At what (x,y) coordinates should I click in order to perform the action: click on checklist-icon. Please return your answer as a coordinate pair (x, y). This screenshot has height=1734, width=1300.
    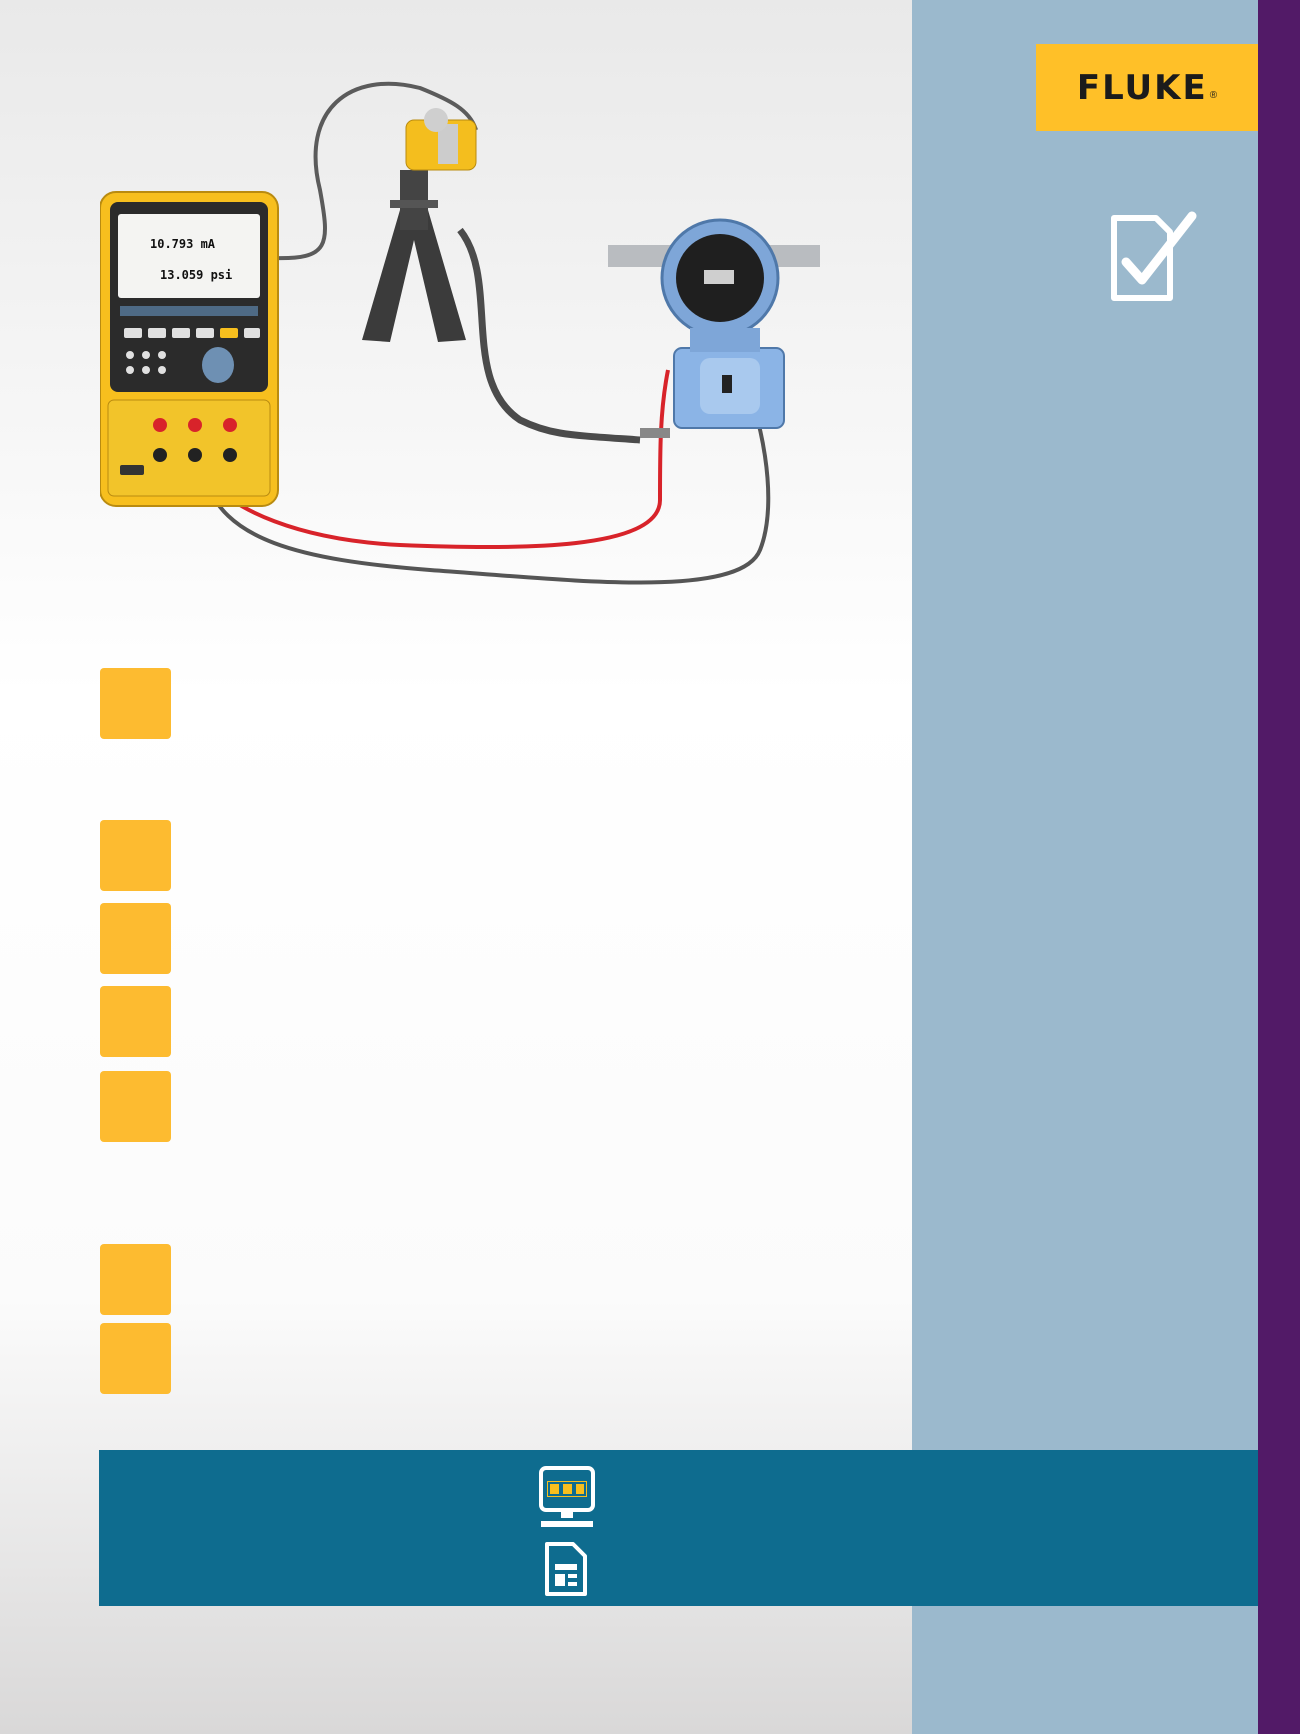
    Looking at the image, I should click on (1154, 256).